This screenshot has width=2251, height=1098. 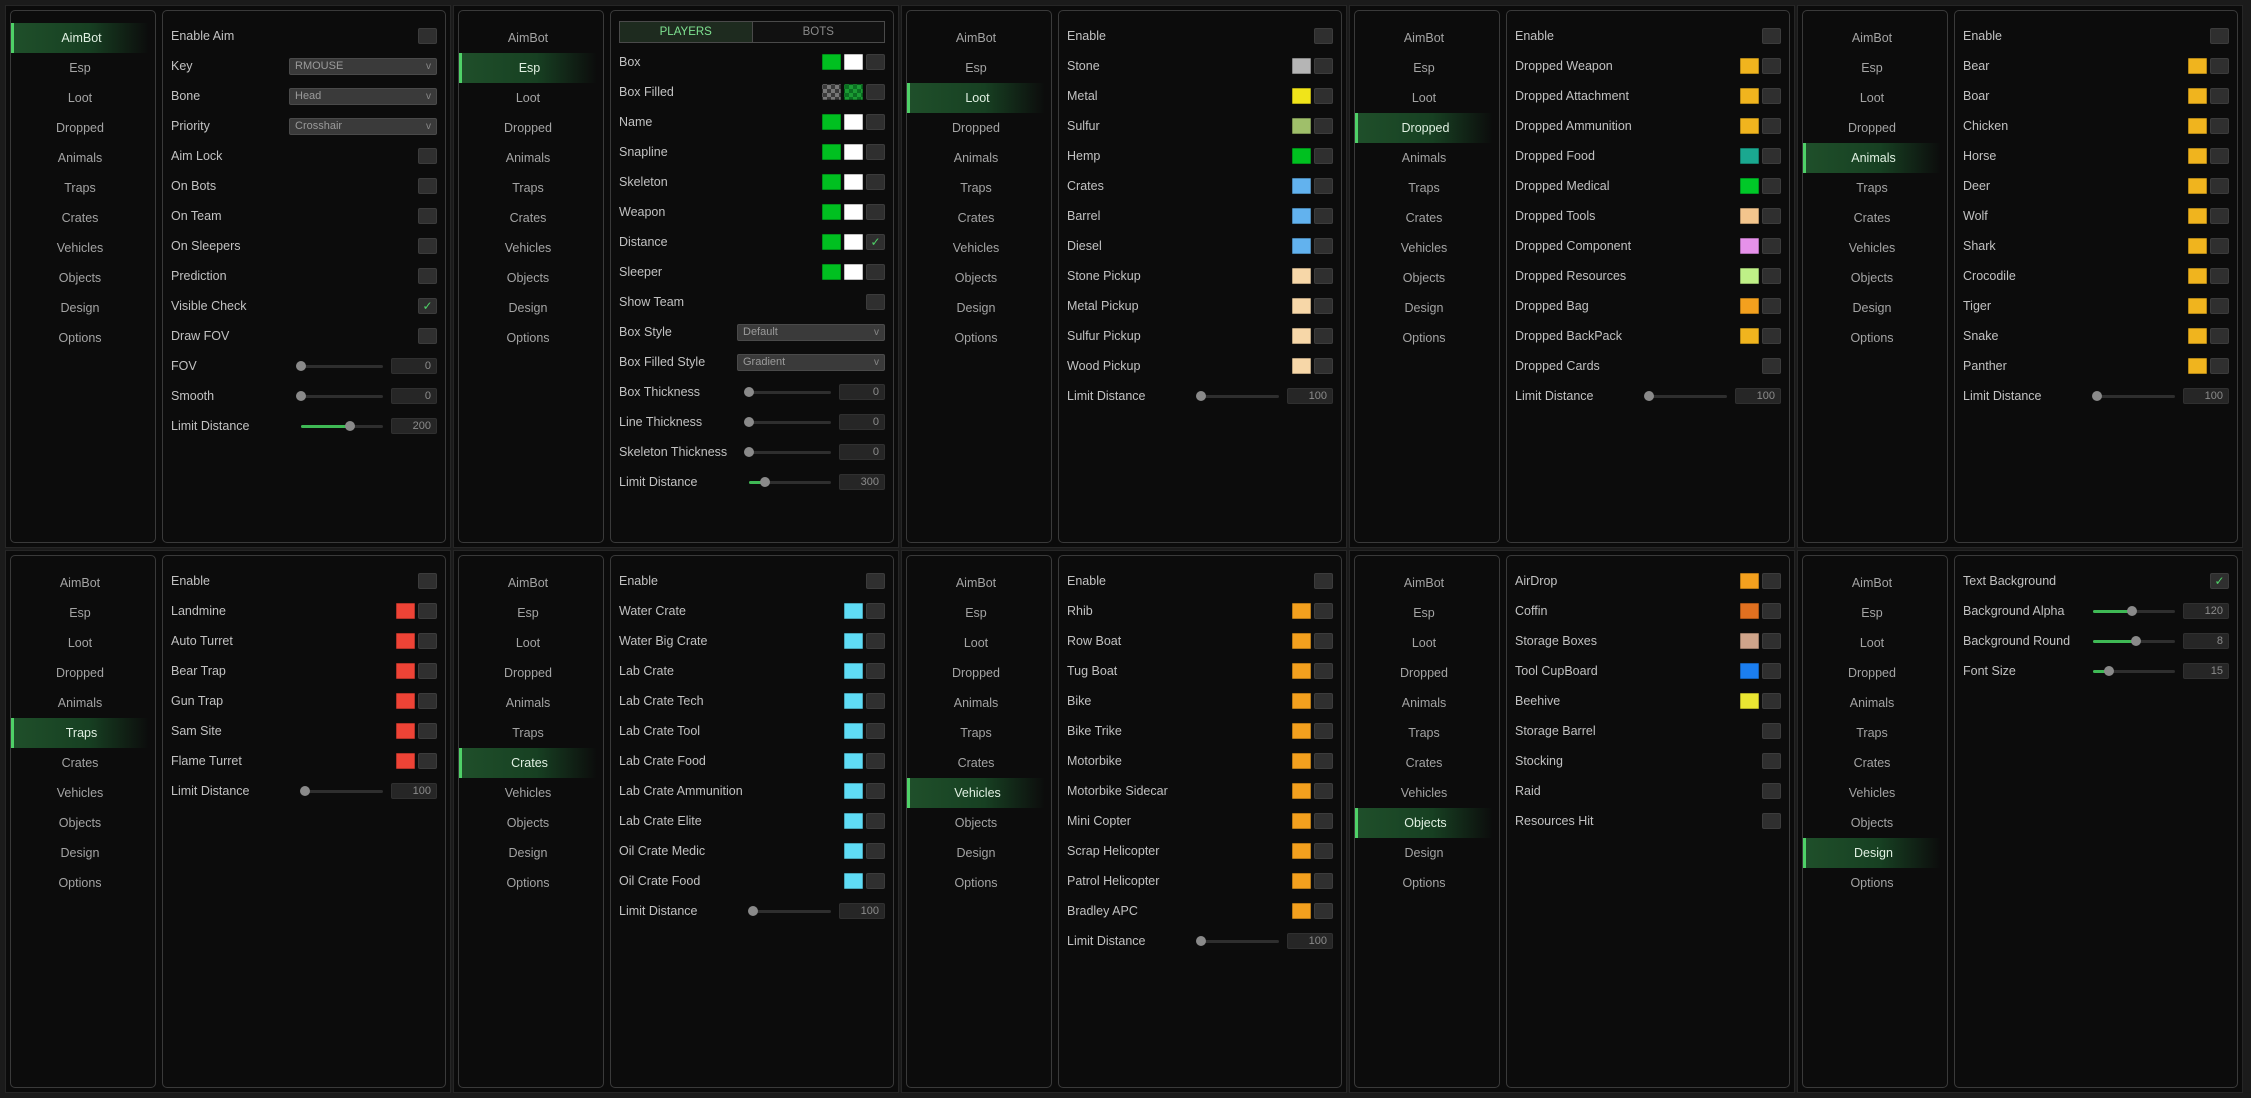 What do you see at coordinates (1771, 671) in the screenshot?
I see `tool-cupboard-checkbox` at bounding box center [1771, 671].